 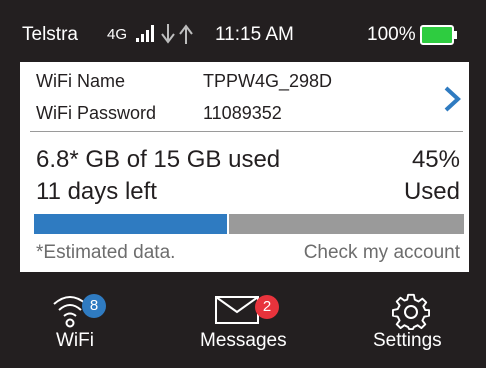 I want to click on data-used-text: 6.8* GB of 15 GB used, so click(x=158, y=159).